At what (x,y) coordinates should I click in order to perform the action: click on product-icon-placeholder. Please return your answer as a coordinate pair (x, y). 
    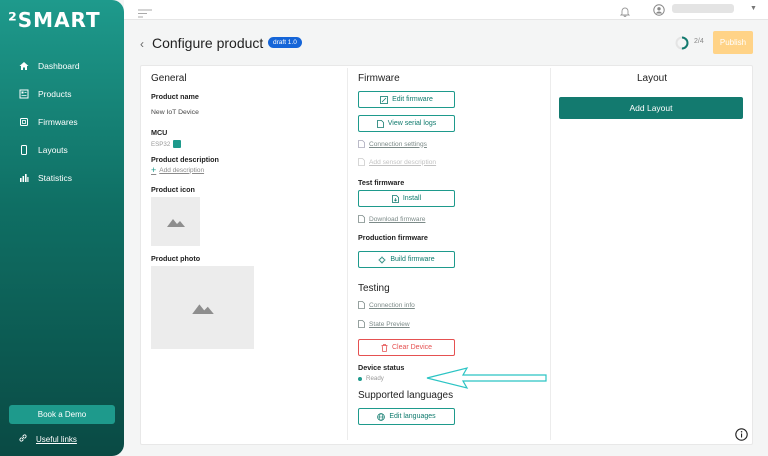
    Looking at the image, I should click on (175, 221).